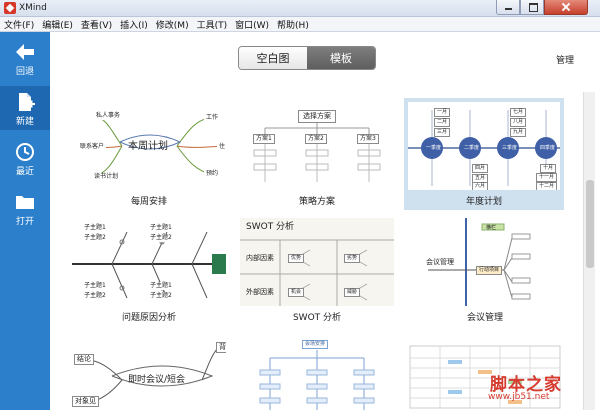  I want to click on swot-cell: 优势, so click(296, 258).